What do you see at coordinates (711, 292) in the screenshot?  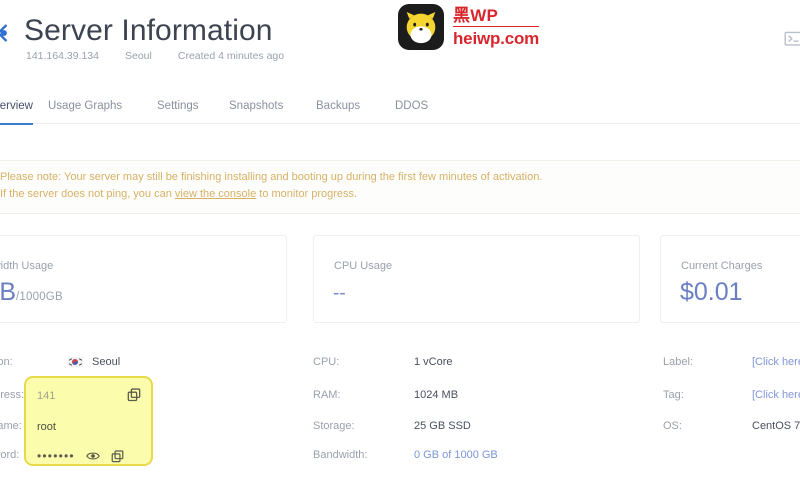 I see `card-charges-value: $0.01` at bounding box center [711, 292].